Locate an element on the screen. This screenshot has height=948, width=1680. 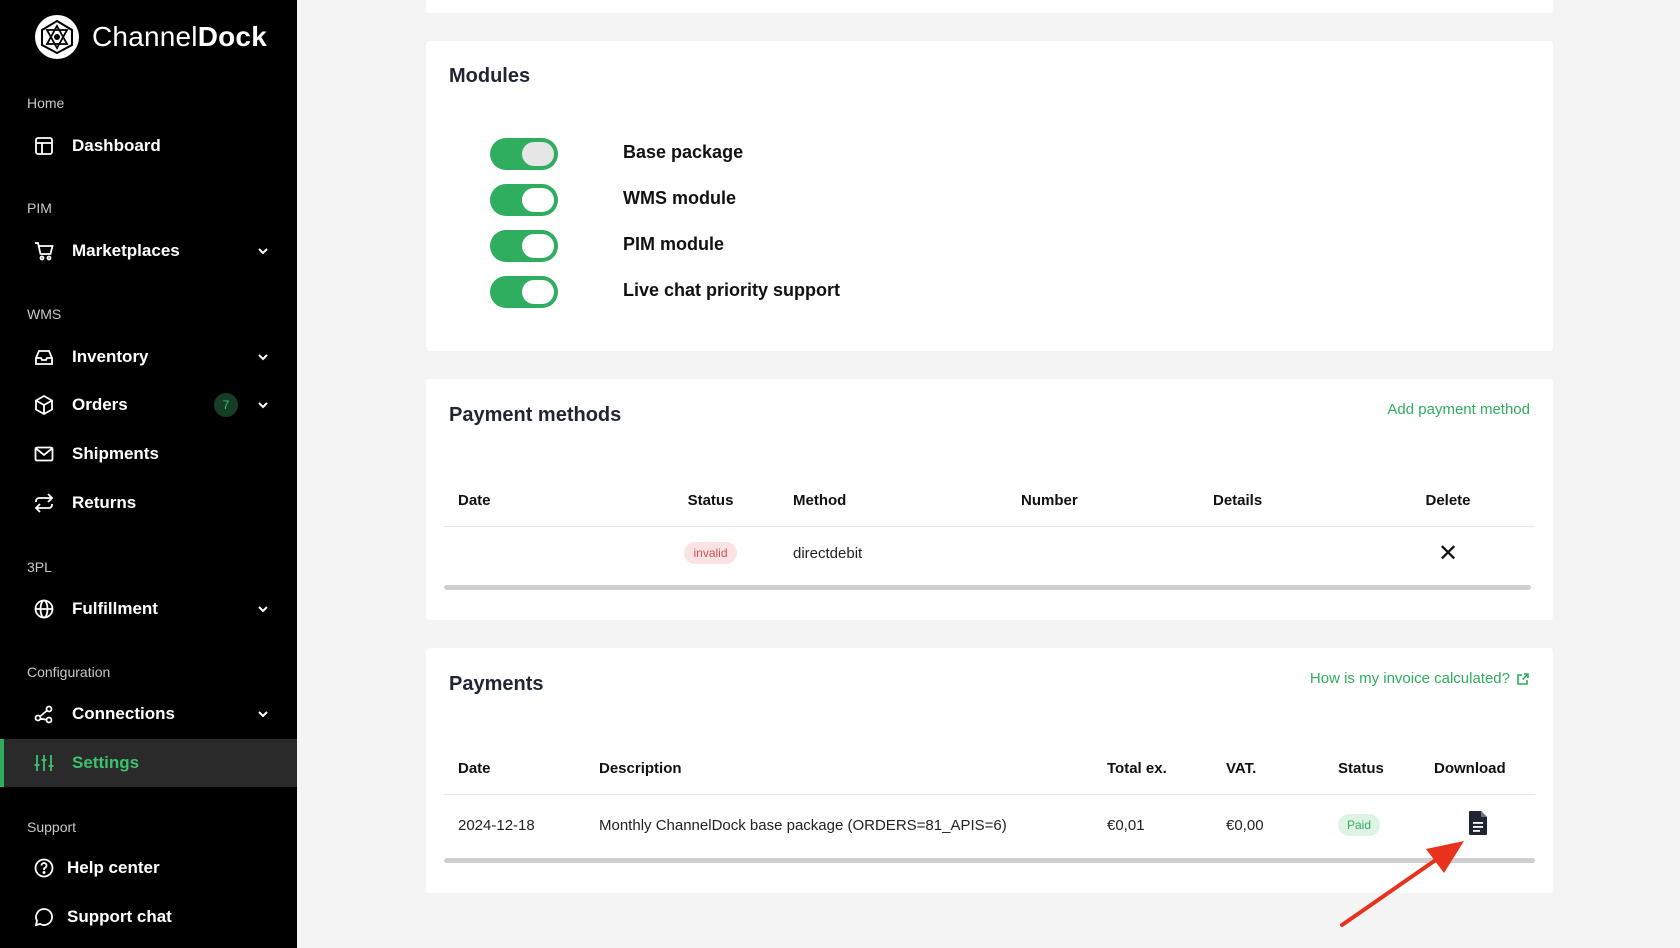
section-label-support: Support is located at coordinates (52, 827).